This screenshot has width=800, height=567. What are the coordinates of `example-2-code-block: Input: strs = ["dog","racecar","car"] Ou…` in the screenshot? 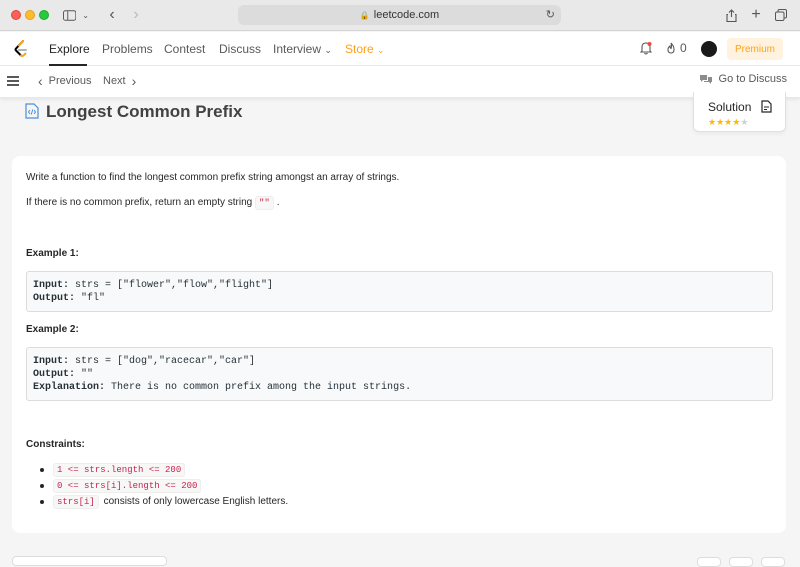 It's located at (399, 374).